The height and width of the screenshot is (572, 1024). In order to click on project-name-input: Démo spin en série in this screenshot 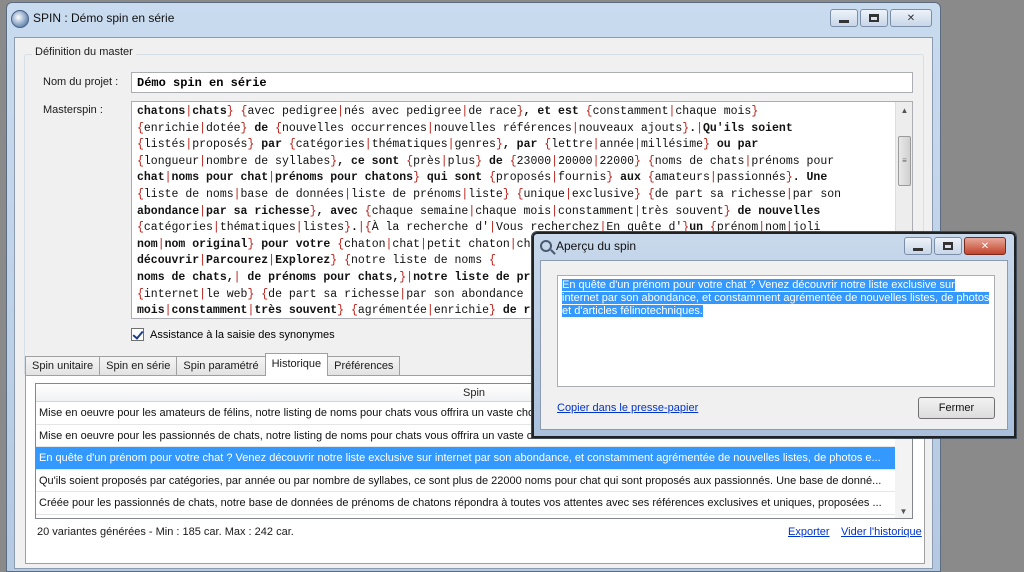, I will do `click(522, 82)`.